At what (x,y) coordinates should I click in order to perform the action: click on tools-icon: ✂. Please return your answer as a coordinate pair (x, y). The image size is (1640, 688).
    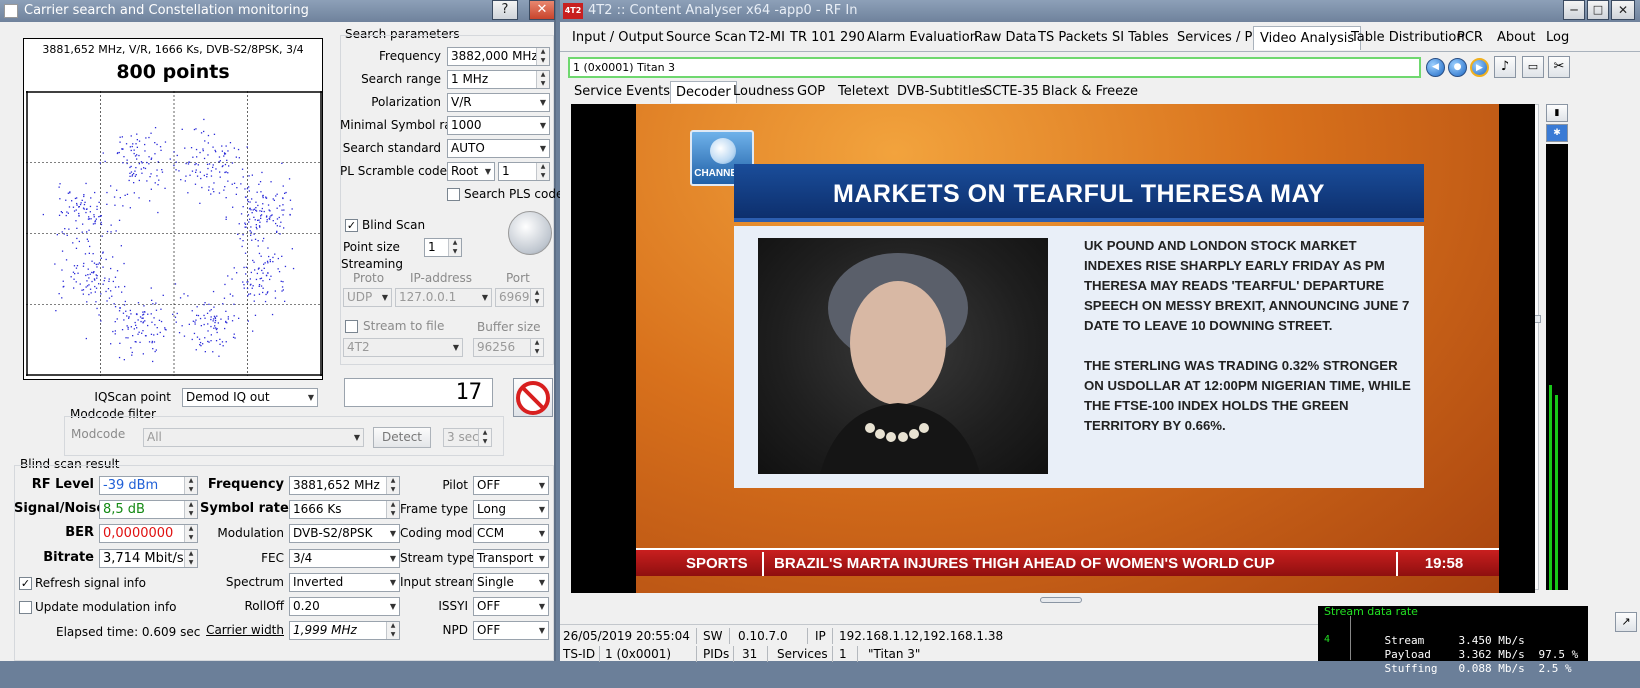
    Looking at the image, I should click on (1559, 67).